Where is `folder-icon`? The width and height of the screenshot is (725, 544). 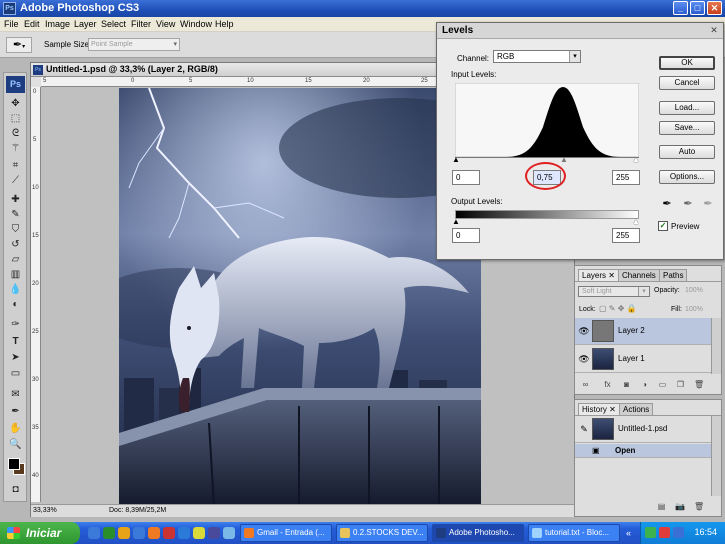
folder-icon is located at coordinates (124, 533).